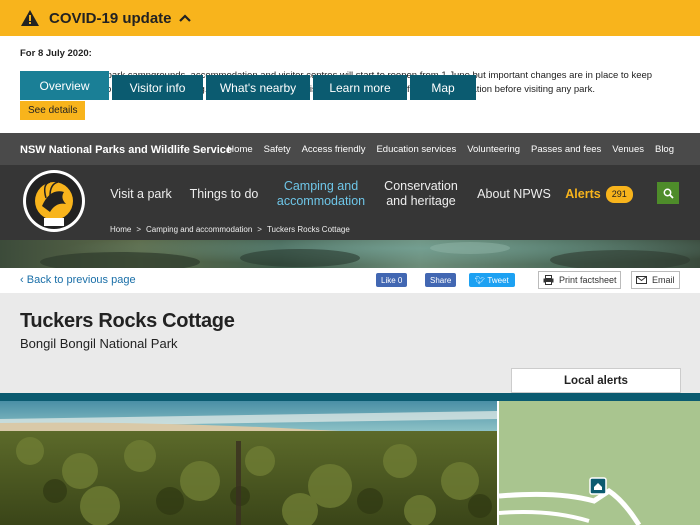  I want to click on map-graphic, so click(599, 463).